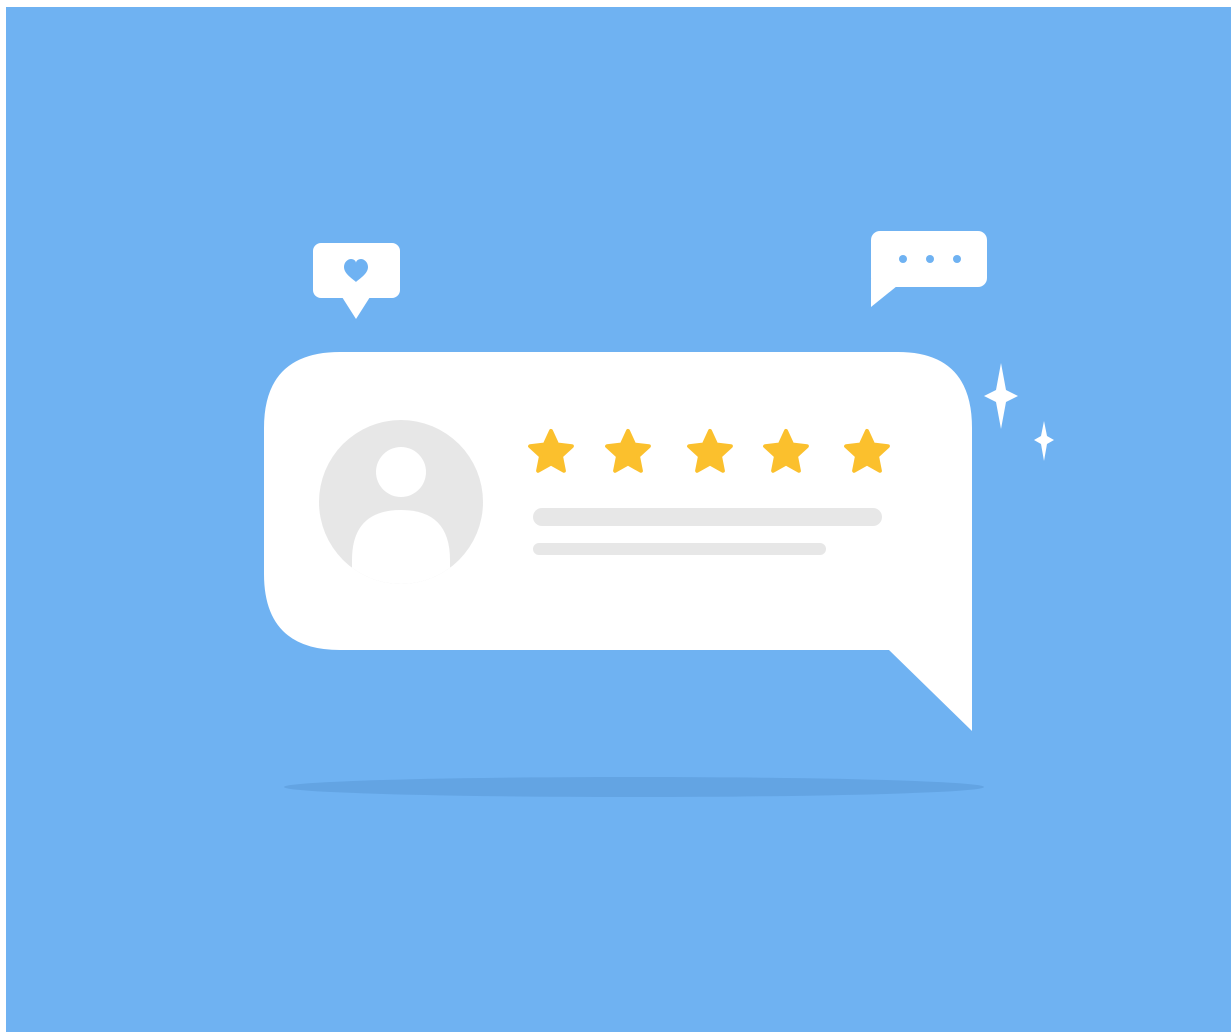  I want to click on avatar-head, so click(401, 472).